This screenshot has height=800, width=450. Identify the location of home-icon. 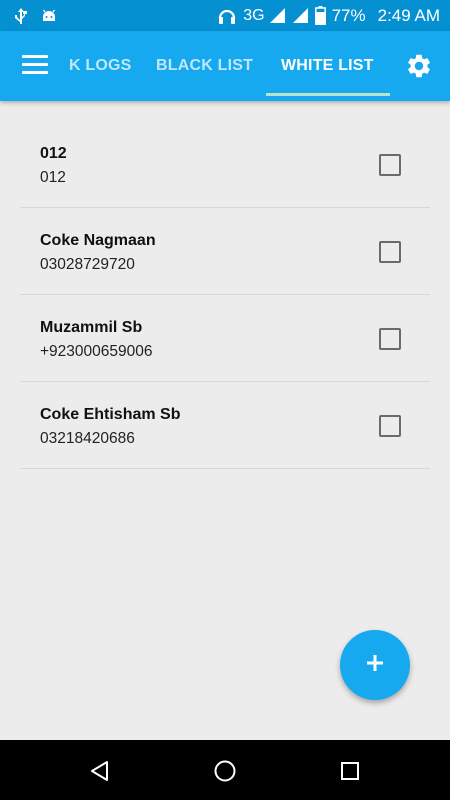
(225, 771).